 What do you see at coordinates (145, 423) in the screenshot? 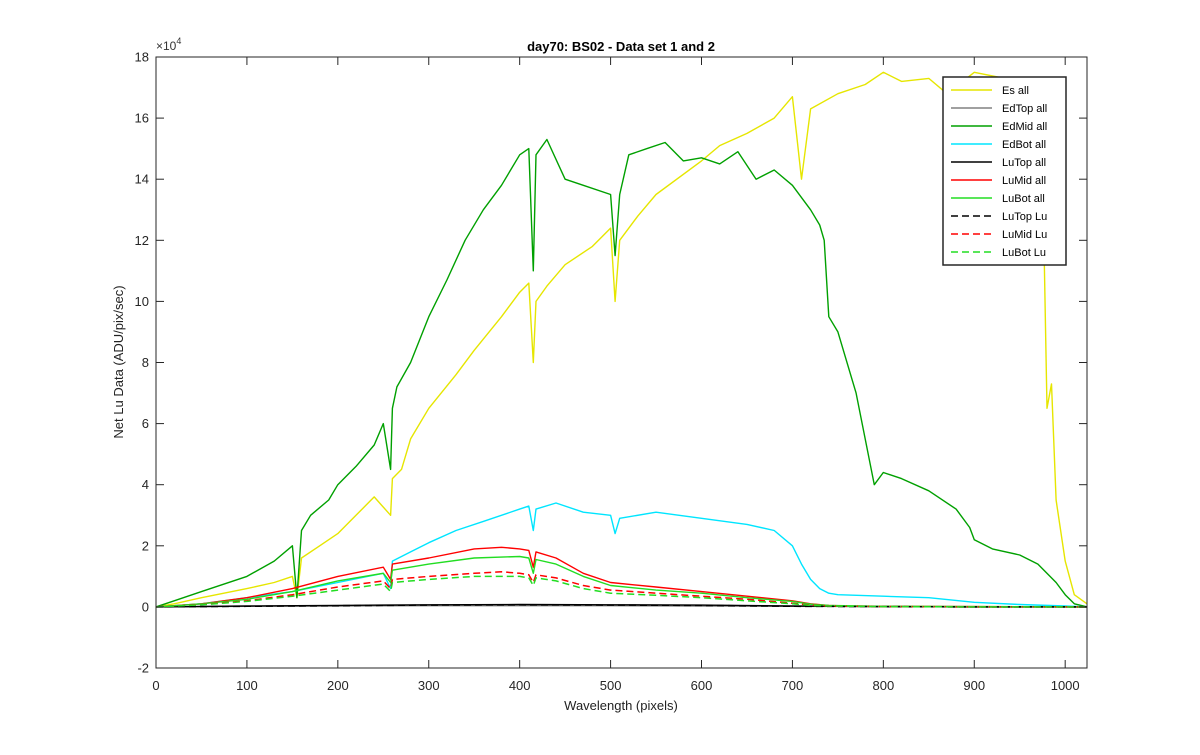
I see `y-tick-label-4: 6` at bounding box center [145, 423].